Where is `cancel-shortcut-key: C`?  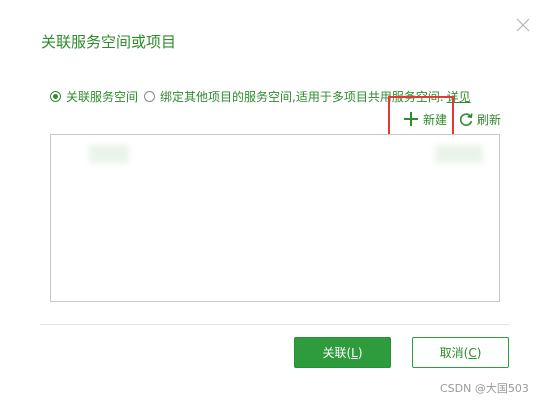
cancel-shortcut-key: C is located at coordinates (472, 353).